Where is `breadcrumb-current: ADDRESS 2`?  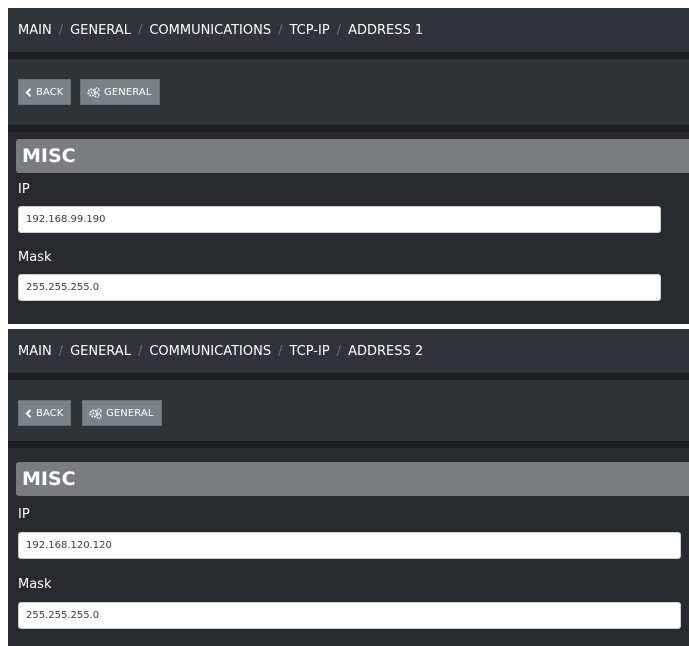 breadcrumb-current: ADDRESS 2 is located at coordinates (386, 351).